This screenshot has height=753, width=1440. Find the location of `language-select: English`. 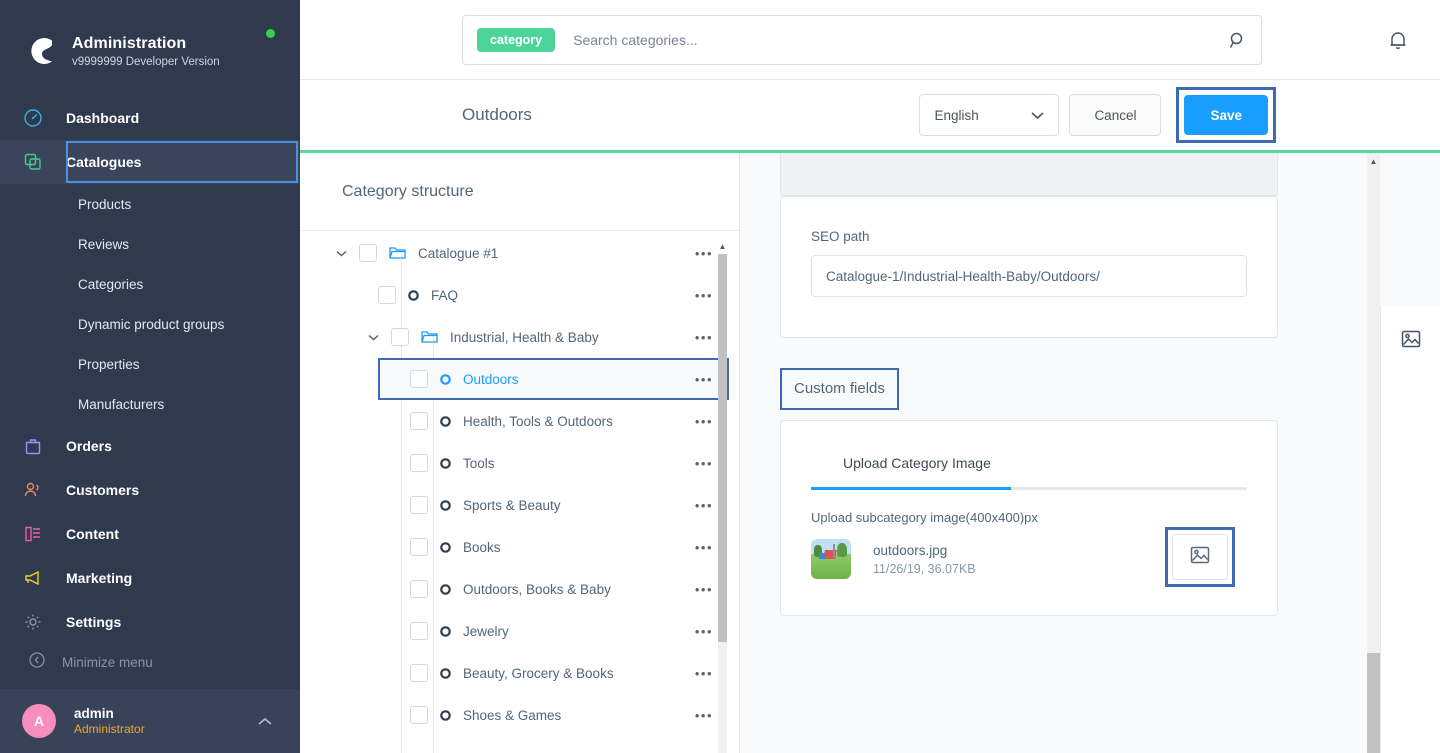

language-select: English is located at coordinates (989, 115).